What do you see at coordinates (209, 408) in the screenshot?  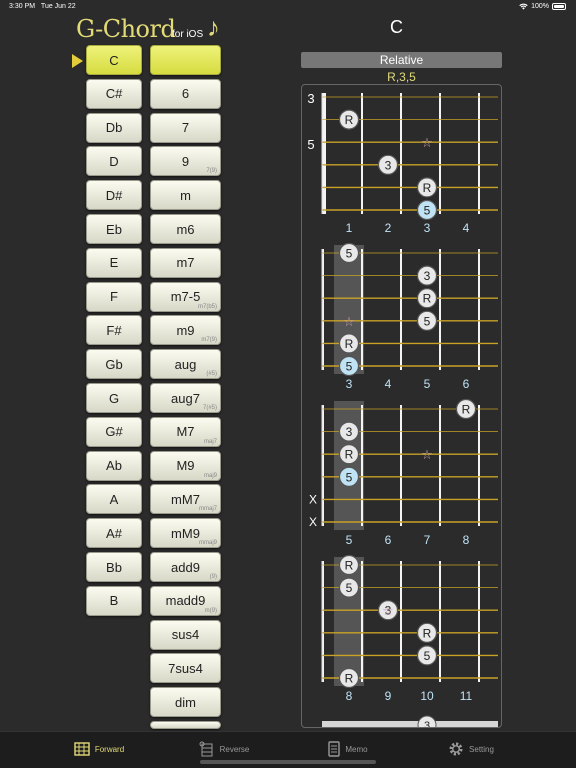 I see `chord-type-alias: 7(#5)` at bounding box center [209, 408].